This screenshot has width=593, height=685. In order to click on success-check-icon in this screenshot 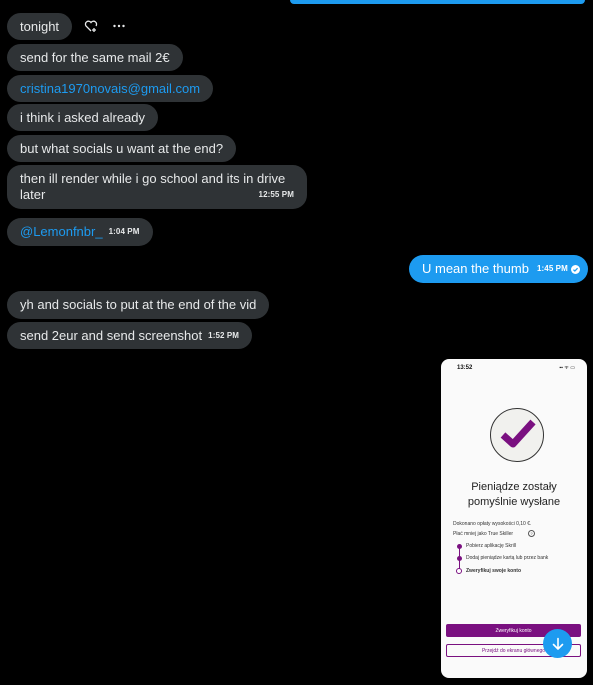, I will do `click(517, 435)`.